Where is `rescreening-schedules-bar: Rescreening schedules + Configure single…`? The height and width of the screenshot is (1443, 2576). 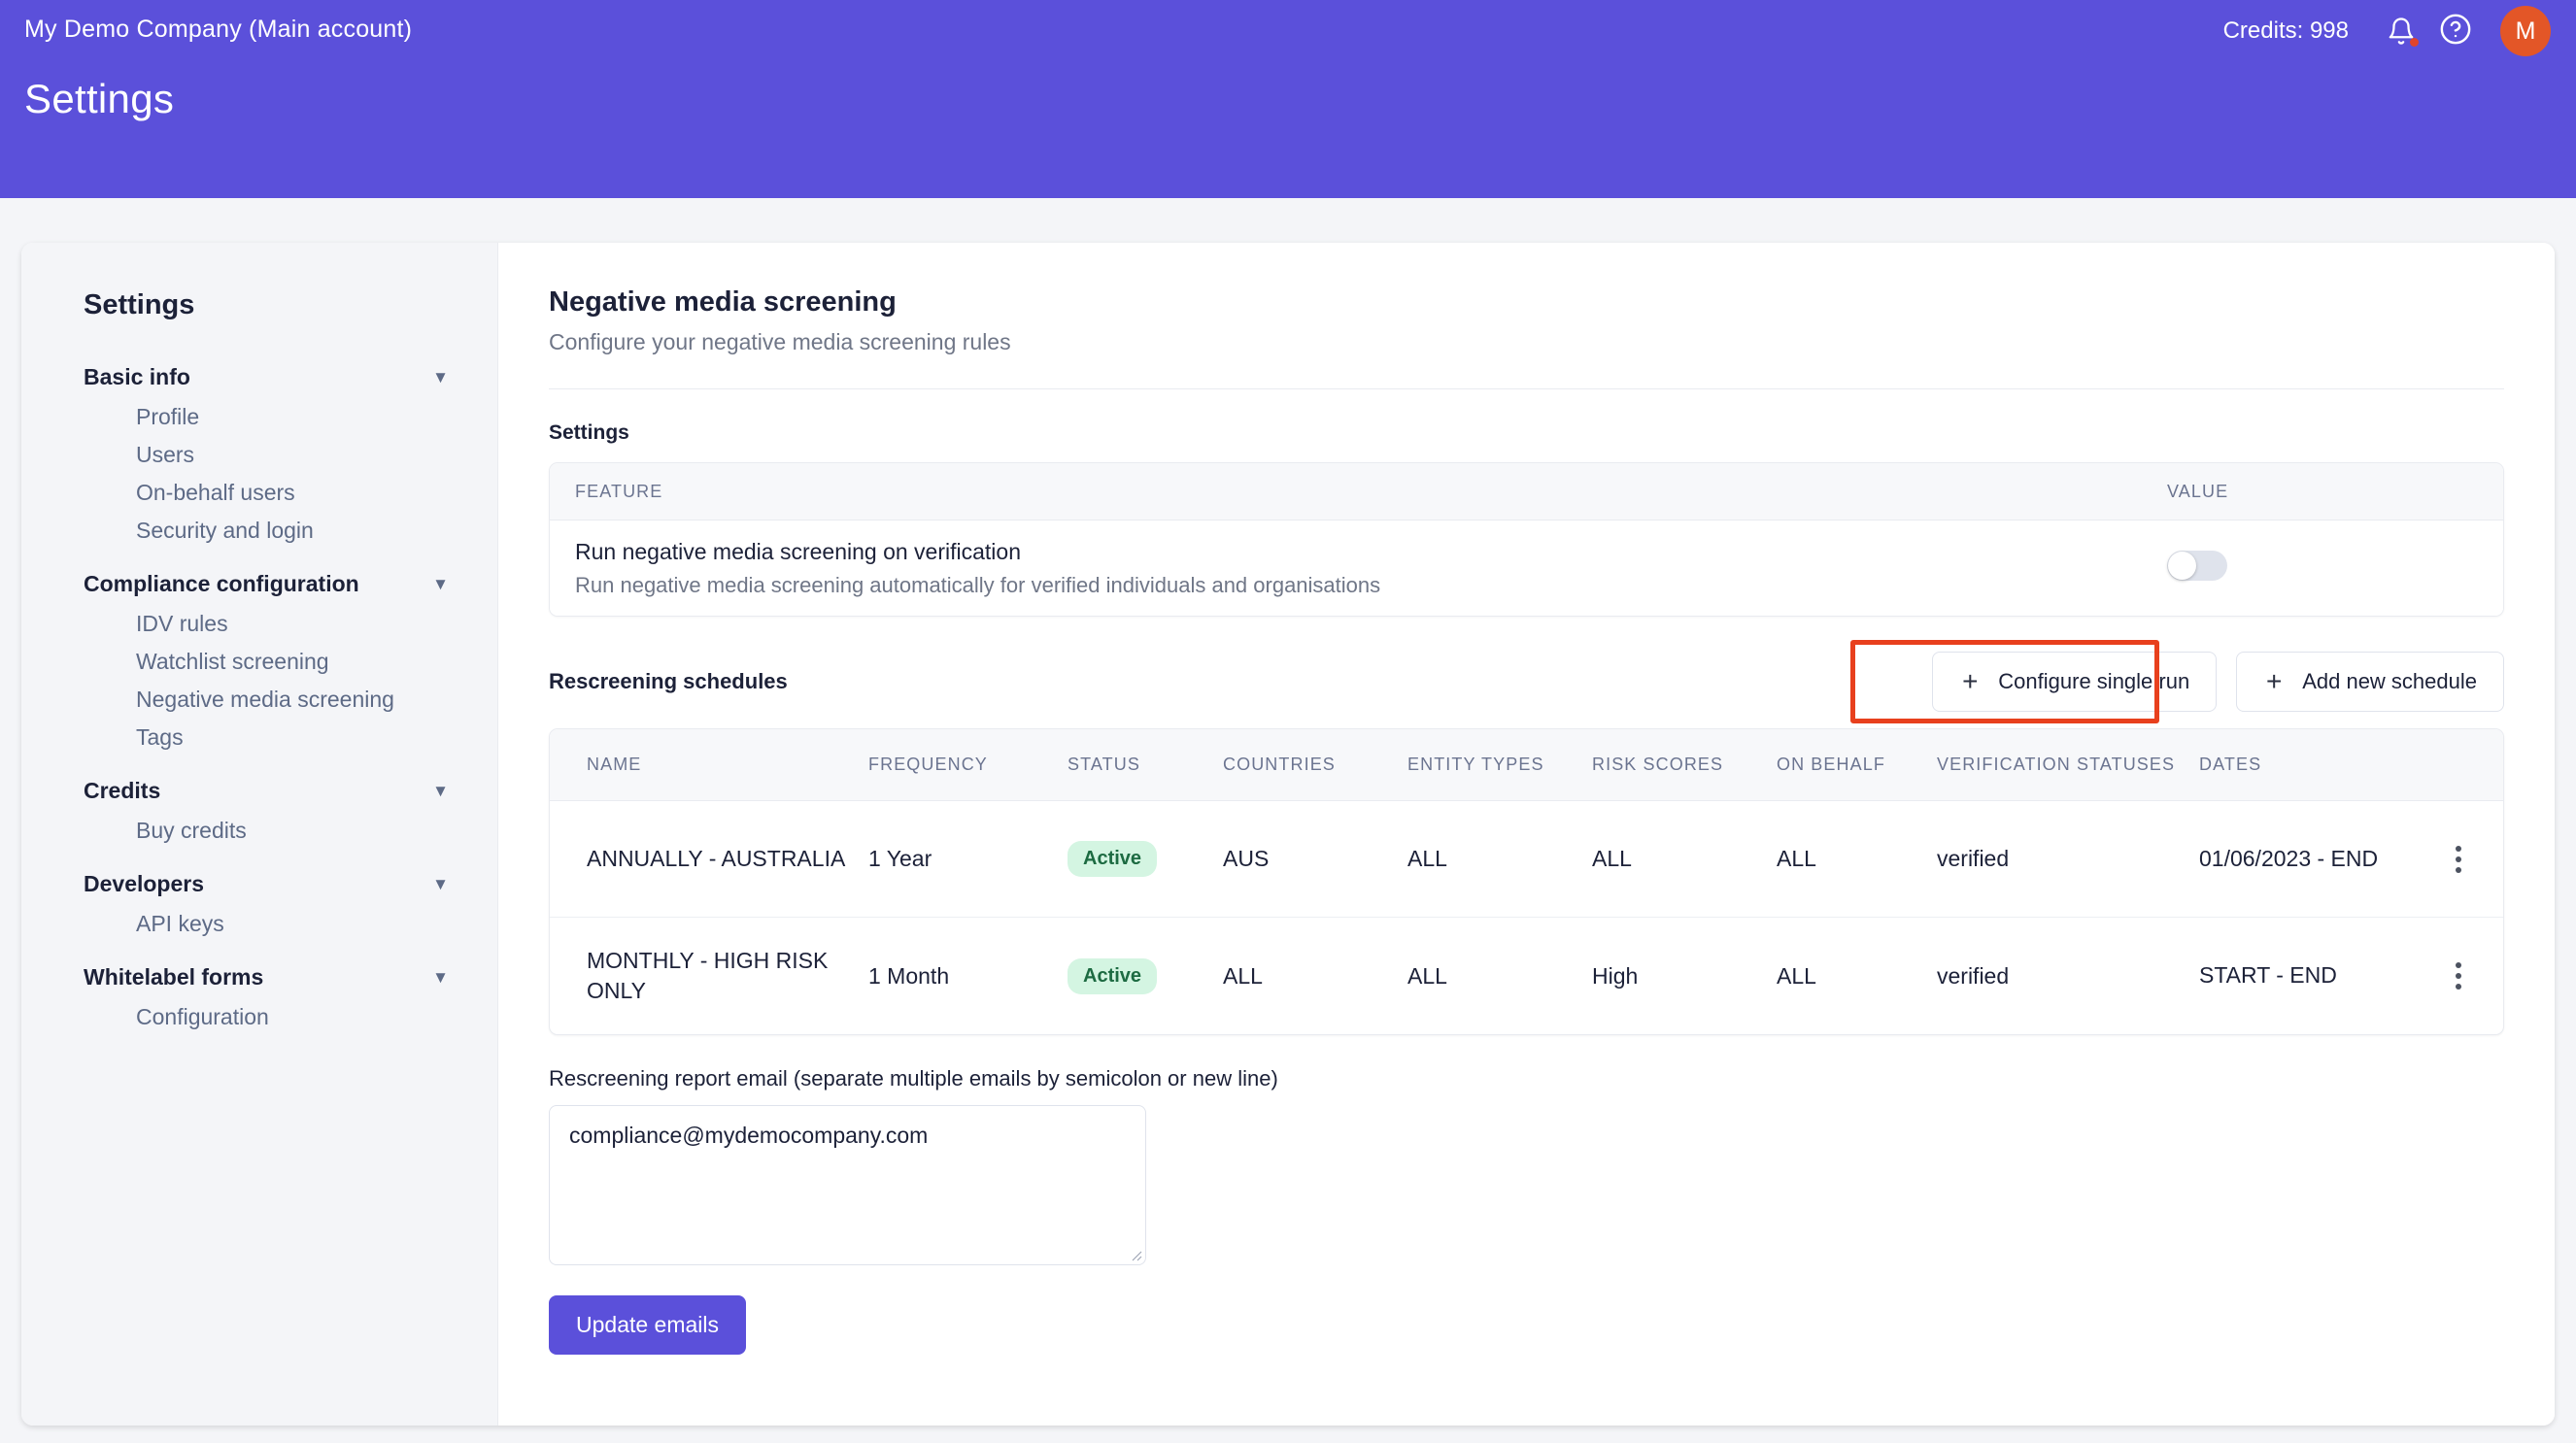
rescreening-schedules-bar: Rescreening schedules + Configure single… is located at coordinates (1526, 682).